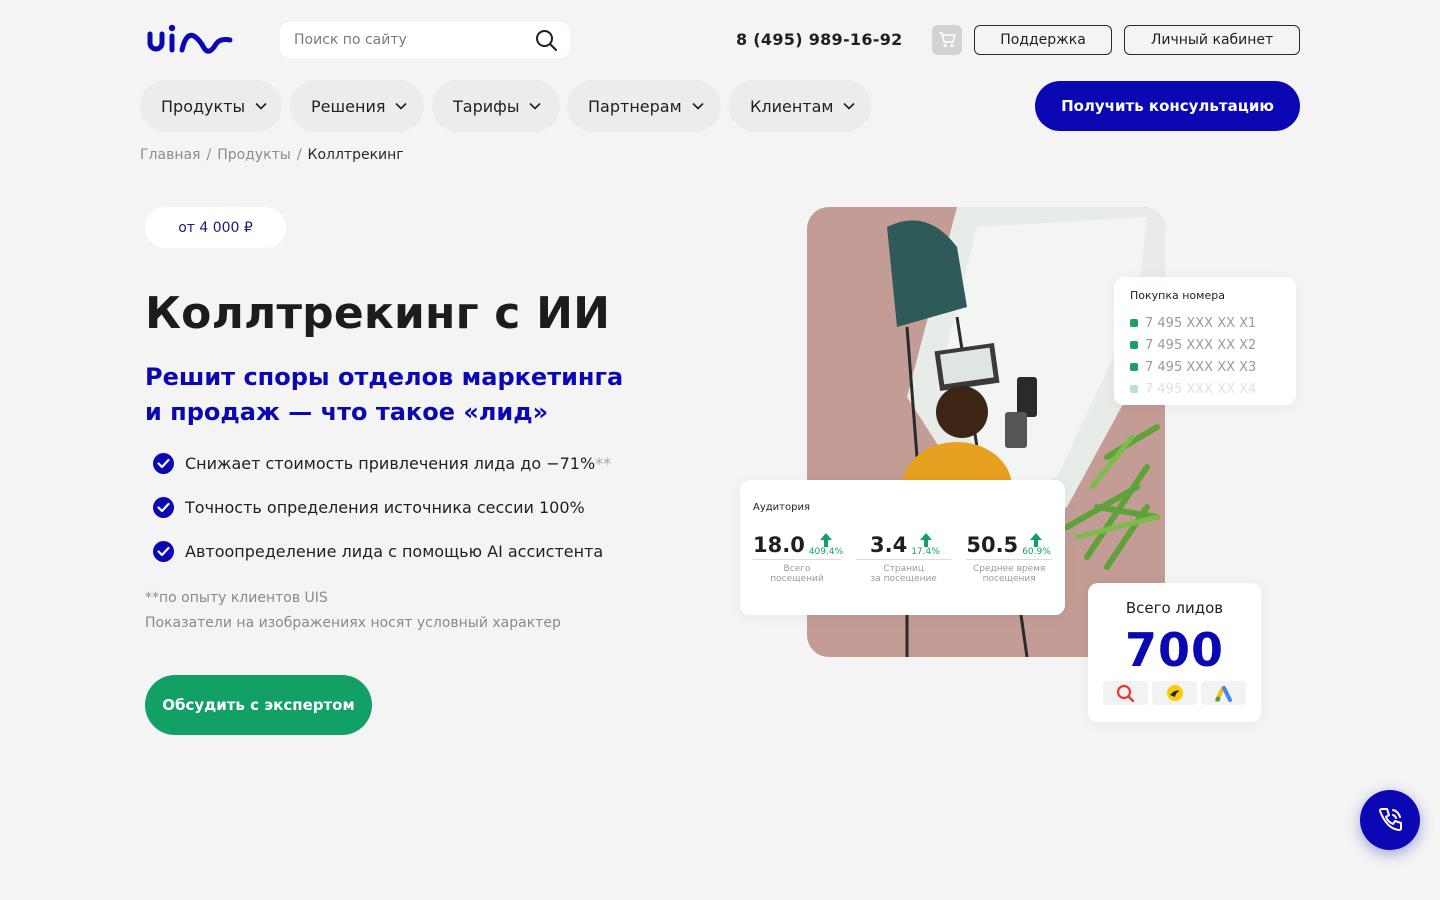 This screenshot has height=900, width=1440. Describe the element at coordinates (1205, 345) in the screenshot. I see `phone-number-item: 7 495 XXX XX X2` at that location.